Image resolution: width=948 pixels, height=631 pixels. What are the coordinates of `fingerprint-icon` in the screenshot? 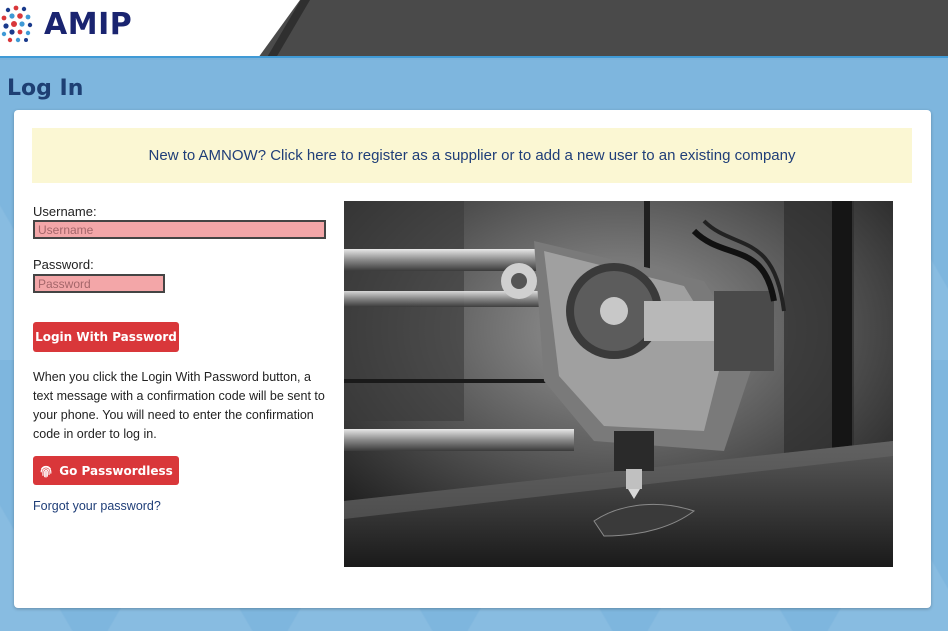 It's located at (46, 471).